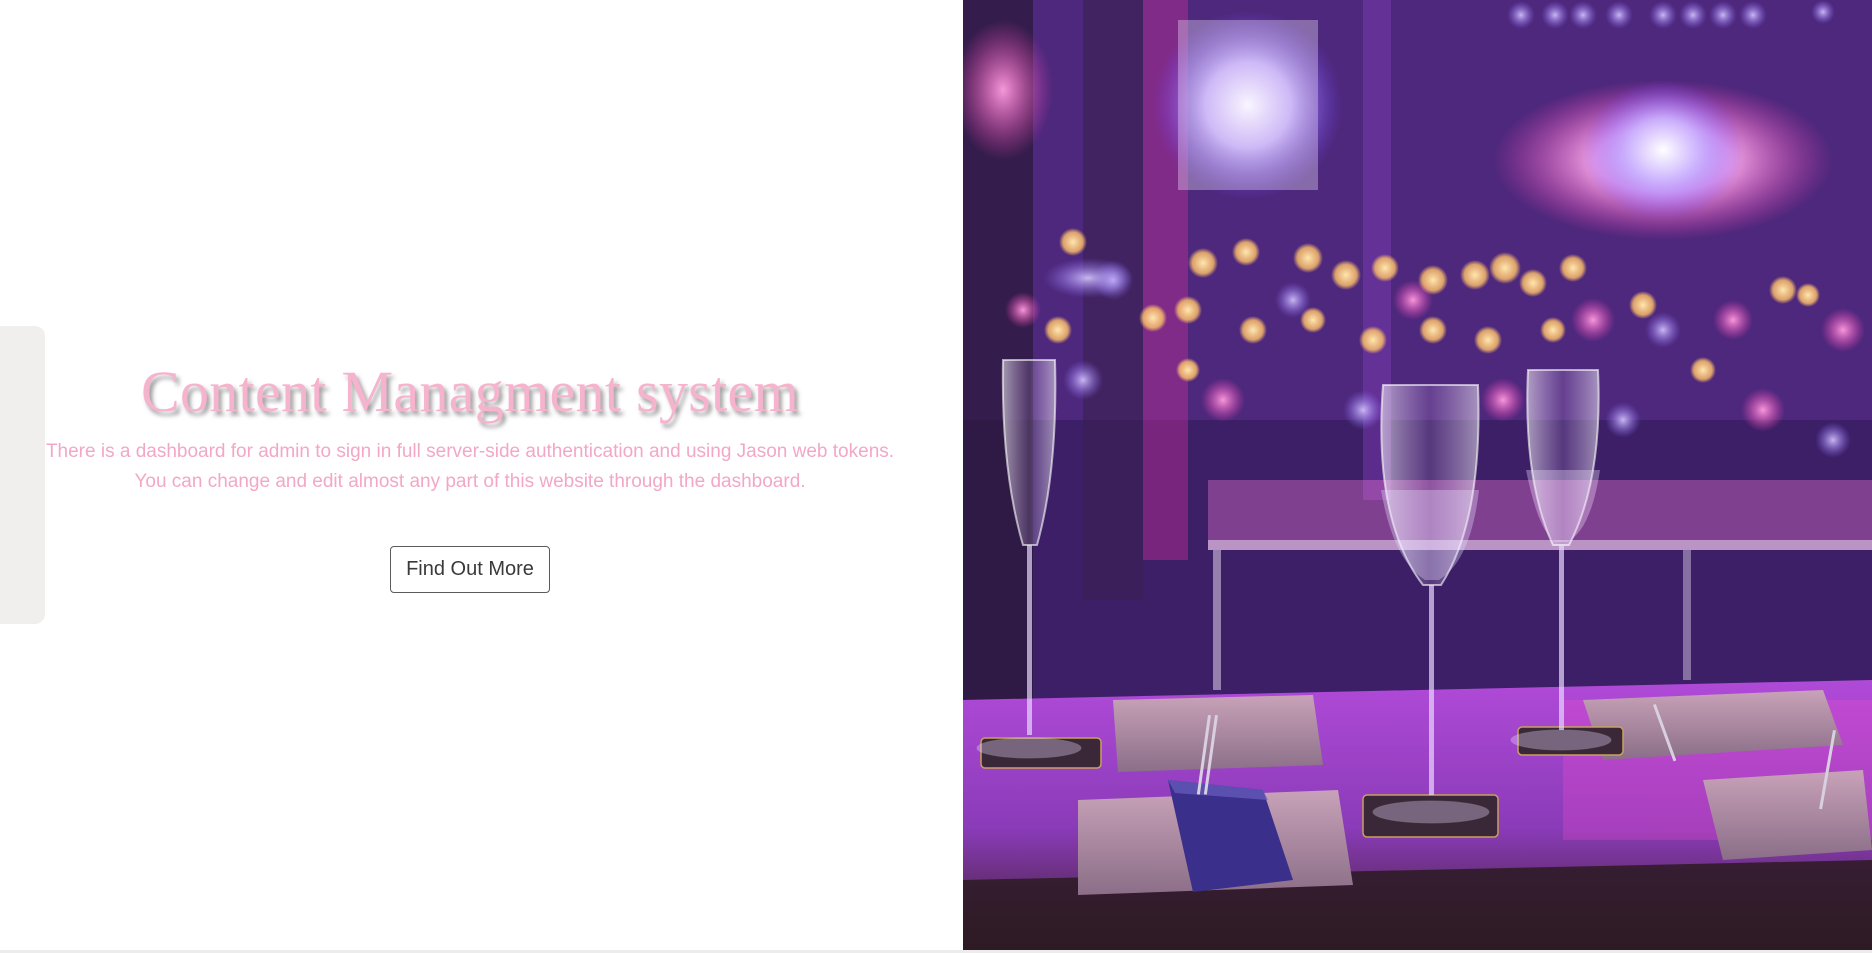  Describe the element at coordinates (469, 391) in the screenshot. I see `hero-title: Content Managment system` at that location.